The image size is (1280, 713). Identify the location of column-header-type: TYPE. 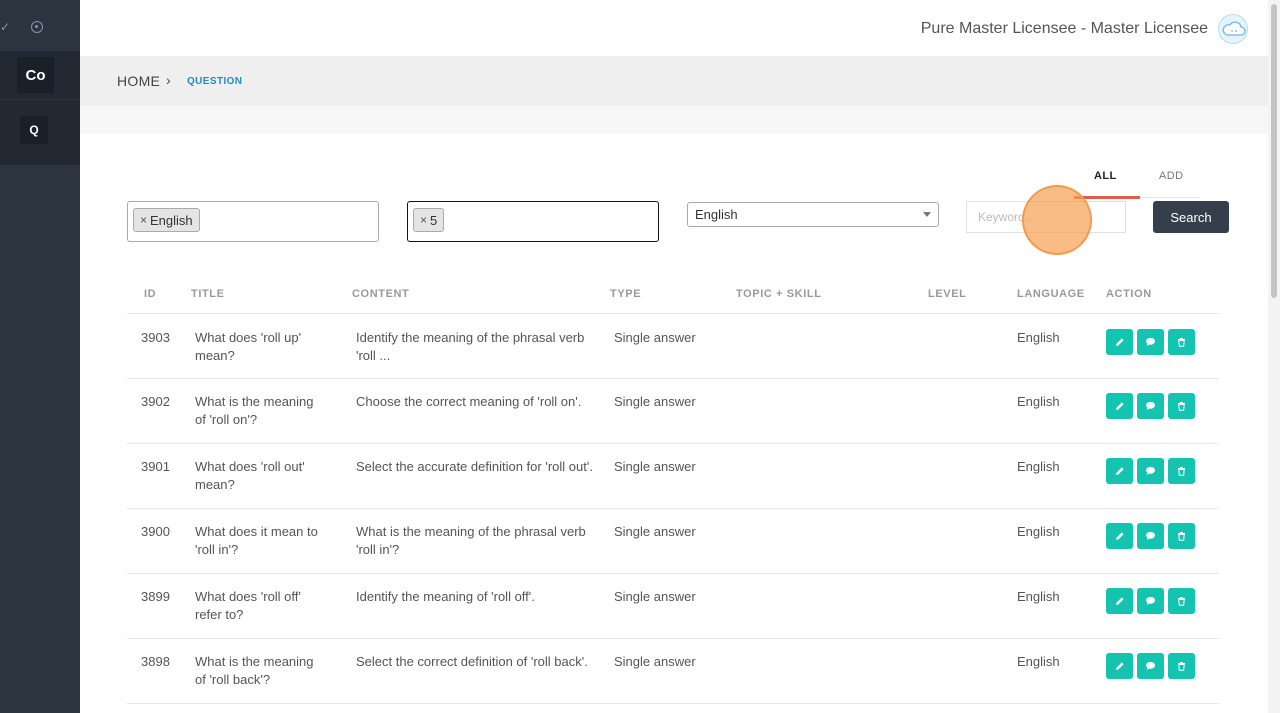
(673, 295).